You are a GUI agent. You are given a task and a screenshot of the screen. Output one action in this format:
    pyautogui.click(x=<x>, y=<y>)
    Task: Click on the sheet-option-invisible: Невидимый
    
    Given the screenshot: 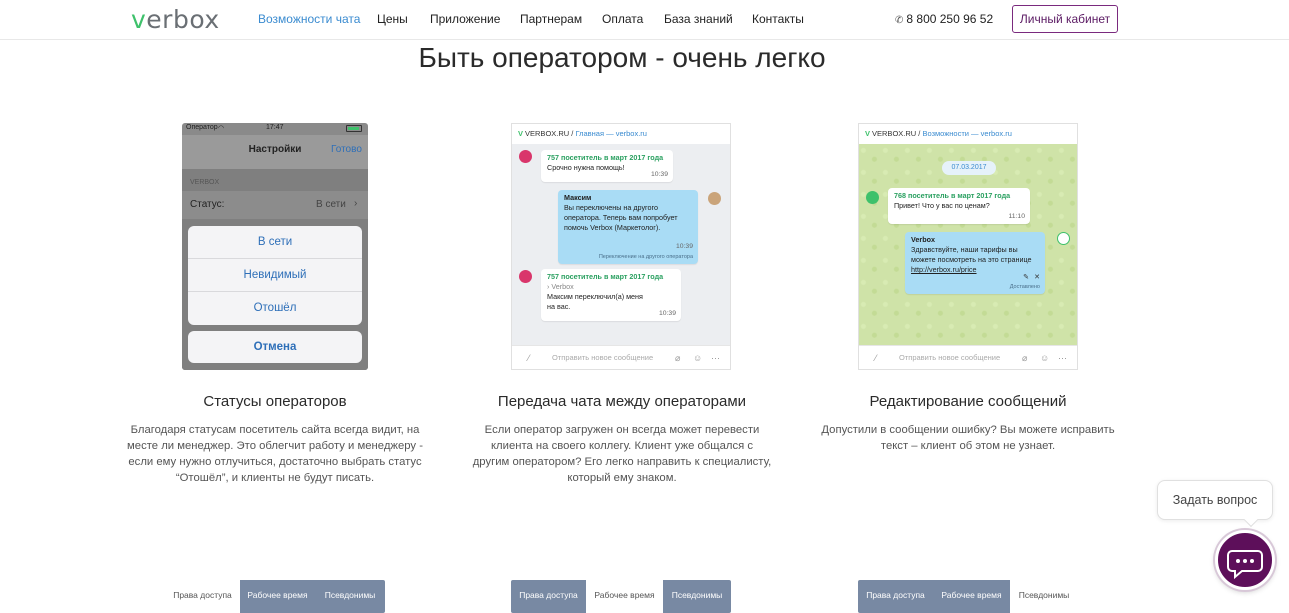 What is the action you would take?
    pyautogui.click(x=275, y=275)
    